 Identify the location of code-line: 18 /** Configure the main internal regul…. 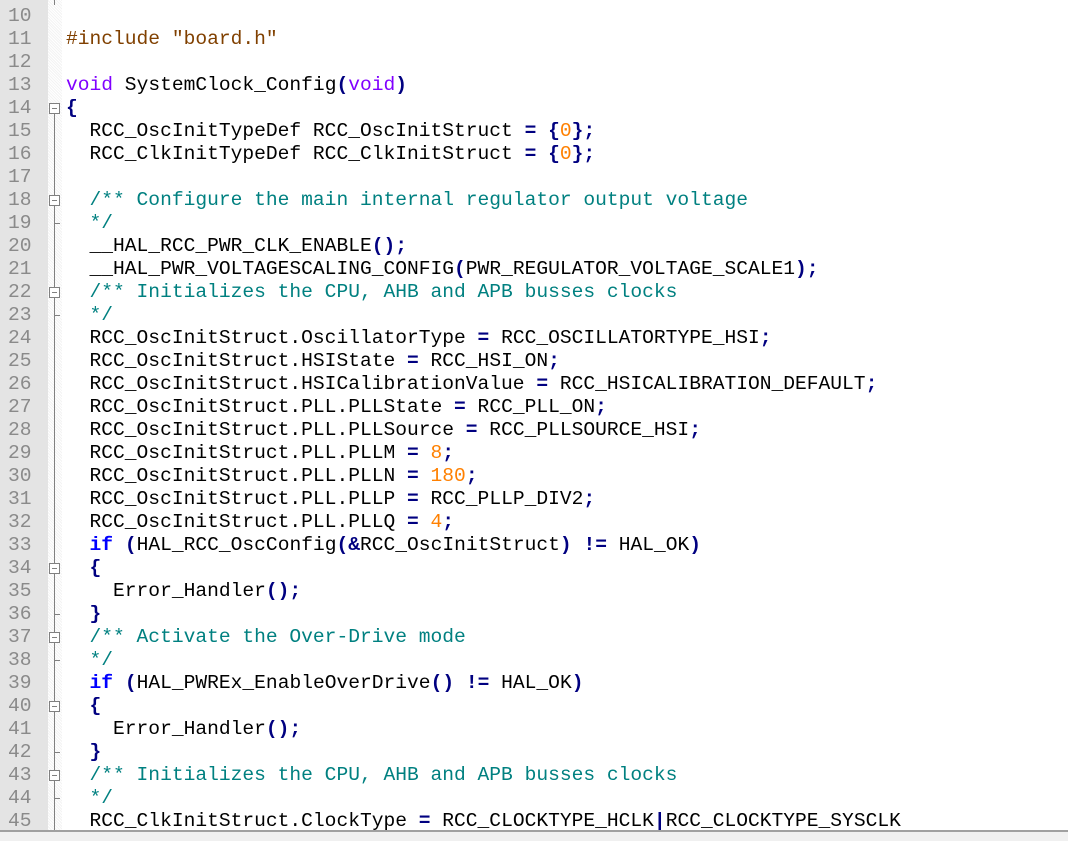
(534, 200).